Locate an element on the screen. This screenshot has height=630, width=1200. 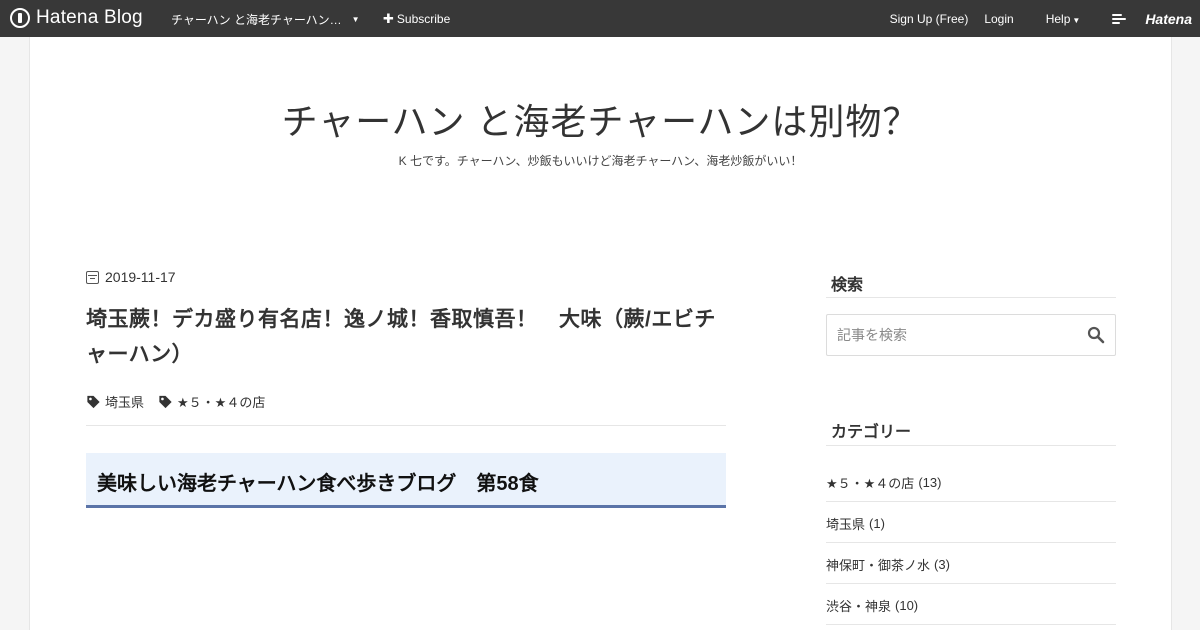
entry-categories: 埼玉県 ★５・★４の店 is located at coordinates (182, 401).